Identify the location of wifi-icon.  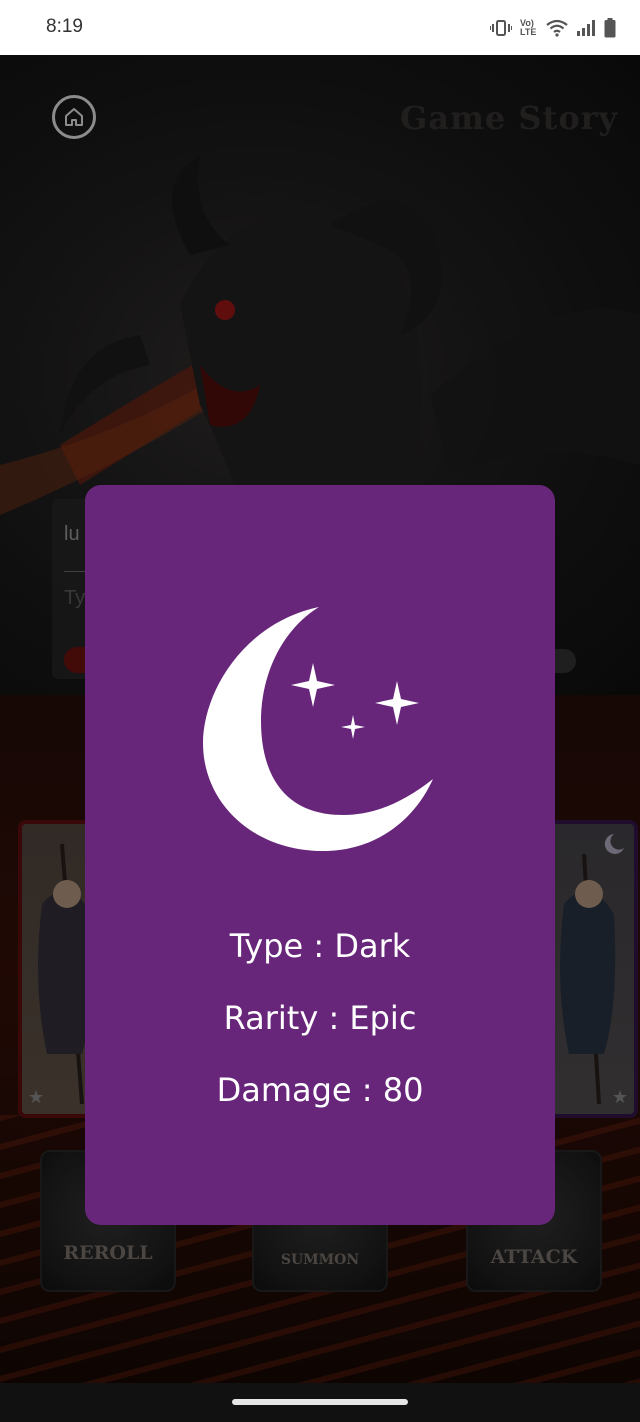
(557, 28).